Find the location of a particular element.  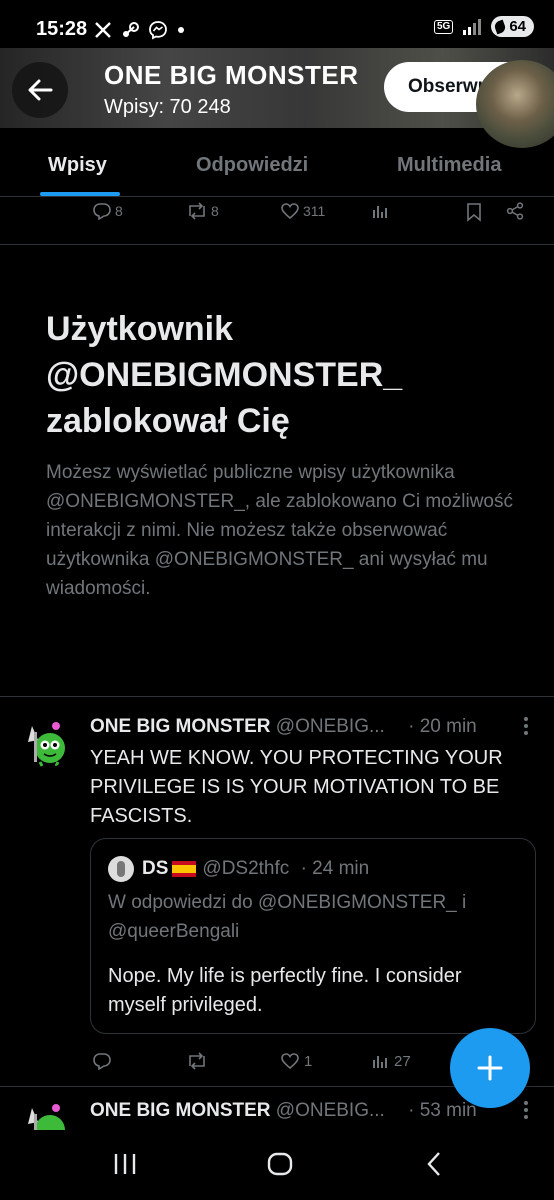

back-system-button is located at coordinates (434, 1166).